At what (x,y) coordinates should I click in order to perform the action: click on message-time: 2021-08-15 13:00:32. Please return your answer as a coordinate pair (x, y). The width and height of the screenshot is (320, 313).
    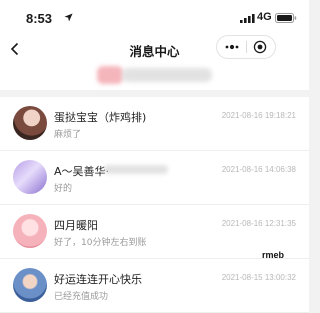
    Looking at the image, I should click on (258, 277).